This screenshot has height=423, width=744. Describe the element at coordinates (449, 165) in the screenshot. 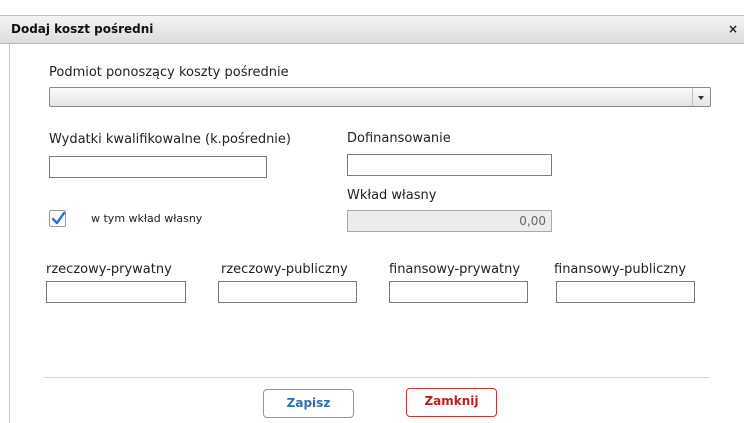

I see `cofinancing-input` at that location.